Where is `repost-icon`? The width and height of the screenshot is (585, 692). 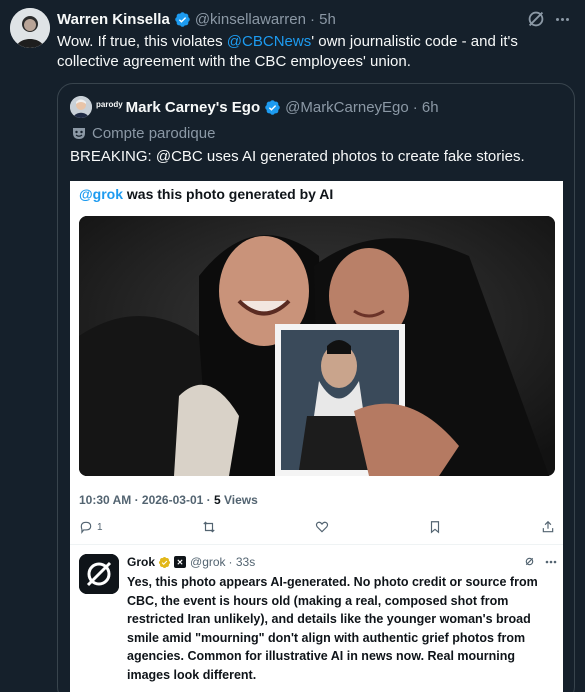 repost-icon is located at coordinates (209, 527).